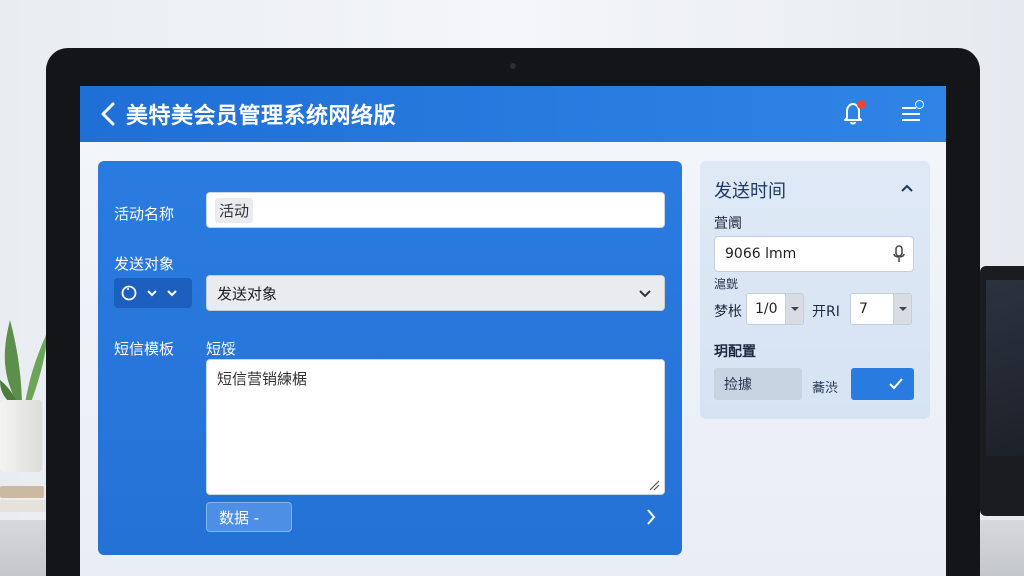 Image resolution: width=1024 pixels, height=576 pixels. Describe the element at coordinates (1002, 391) in the screenshot. I see `background-monitor` at that location.